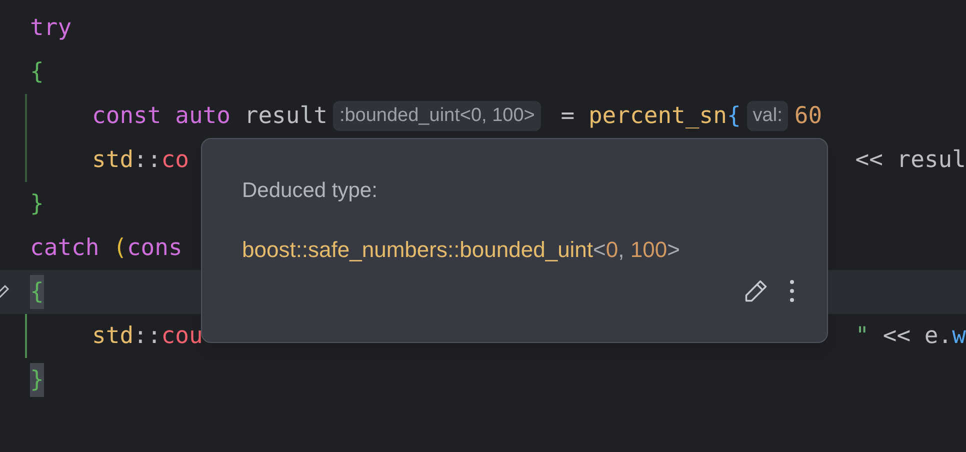  What do you see at coordinates (127, 116) in the screenshot?
I see `code-token: const` at bounding box center [127, 116].